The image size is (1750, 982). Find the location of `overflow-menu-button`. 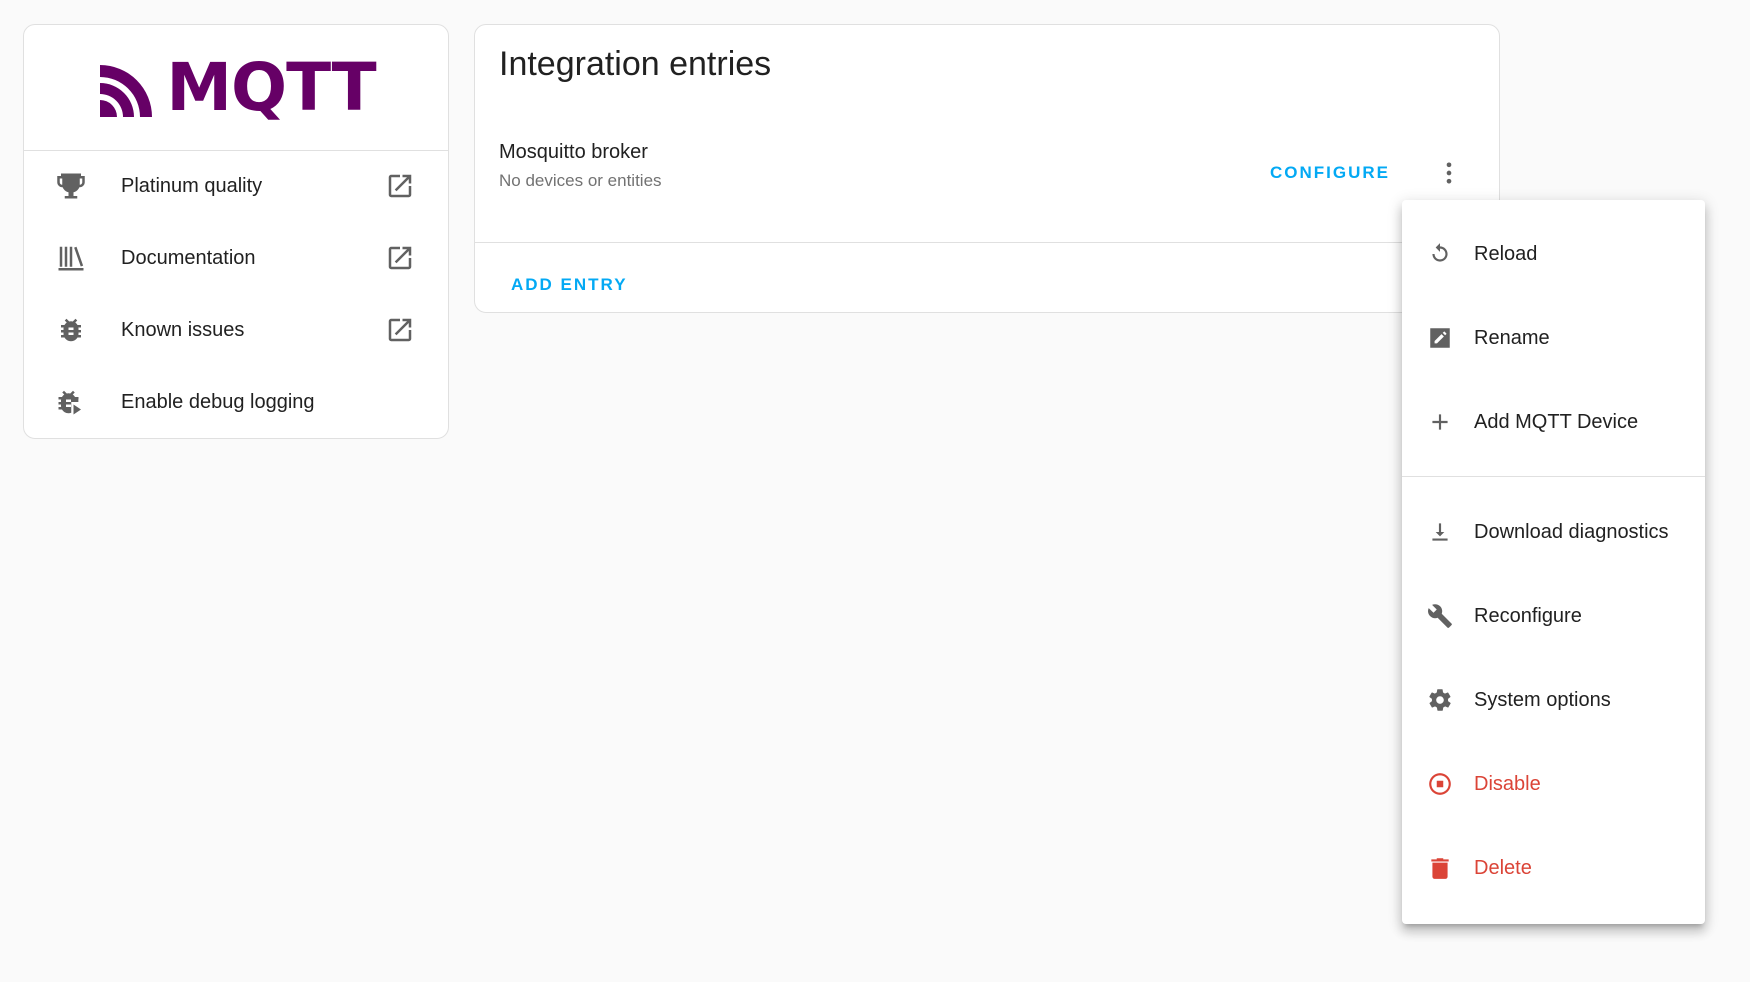

overflow-menu-button is located at coordinates (1449, 173).